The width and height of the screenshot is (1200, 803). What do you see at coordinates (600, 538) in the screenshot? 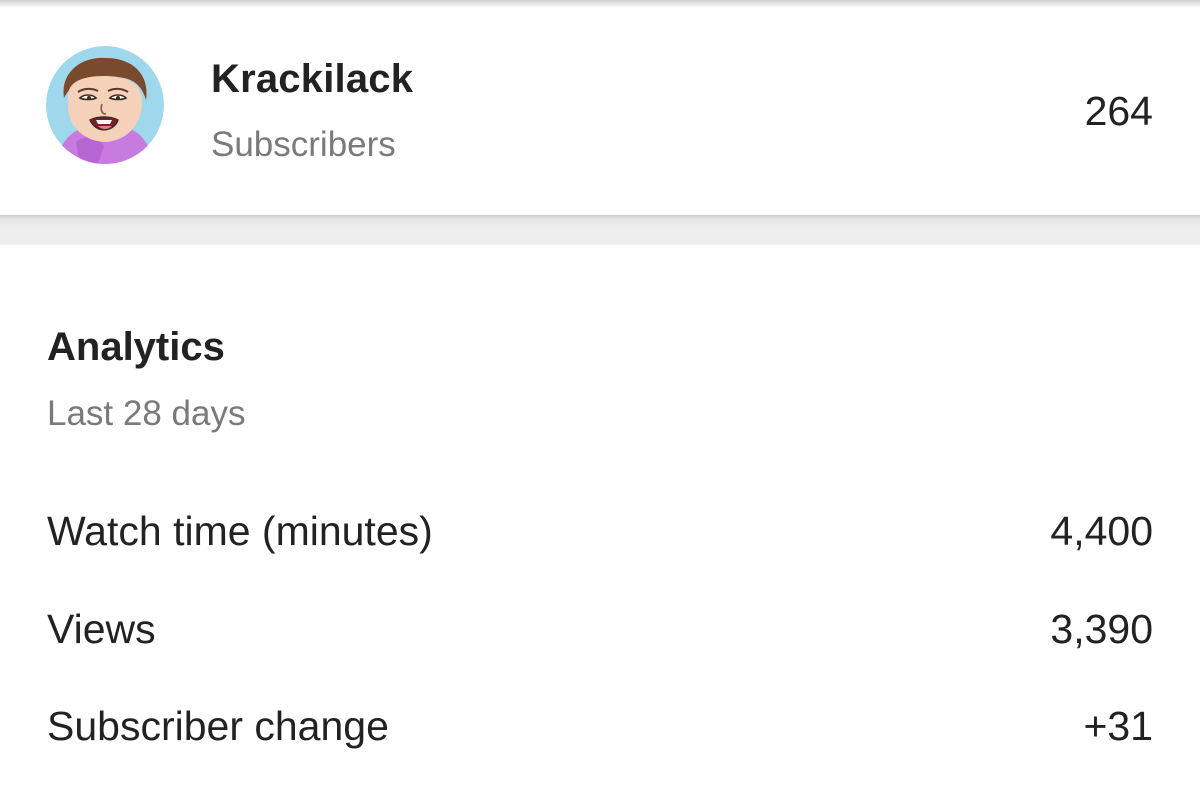
I see `metric-row-watch-time: Watch time (minutes) 4,400` at bounding box center [600, 538].